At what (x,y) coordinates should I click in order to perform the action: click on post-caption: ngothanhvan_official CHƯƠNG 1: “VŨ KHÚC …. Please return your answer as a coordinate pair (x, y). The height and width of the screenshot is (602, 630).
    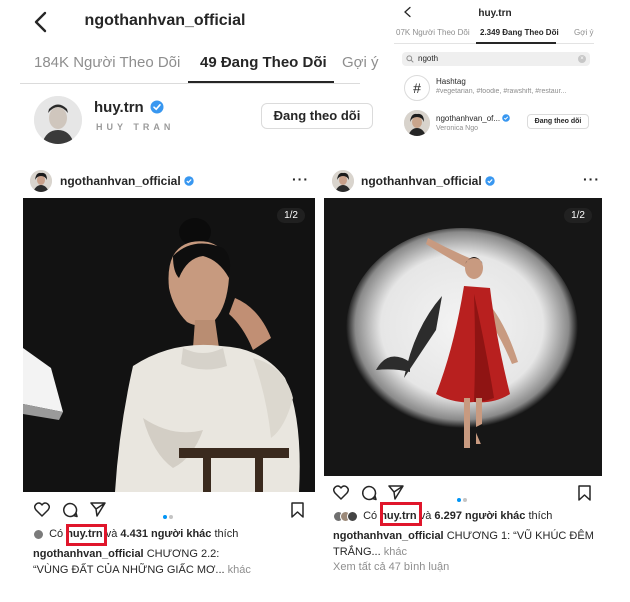
    Looking at the image, I should click on (463, 544).